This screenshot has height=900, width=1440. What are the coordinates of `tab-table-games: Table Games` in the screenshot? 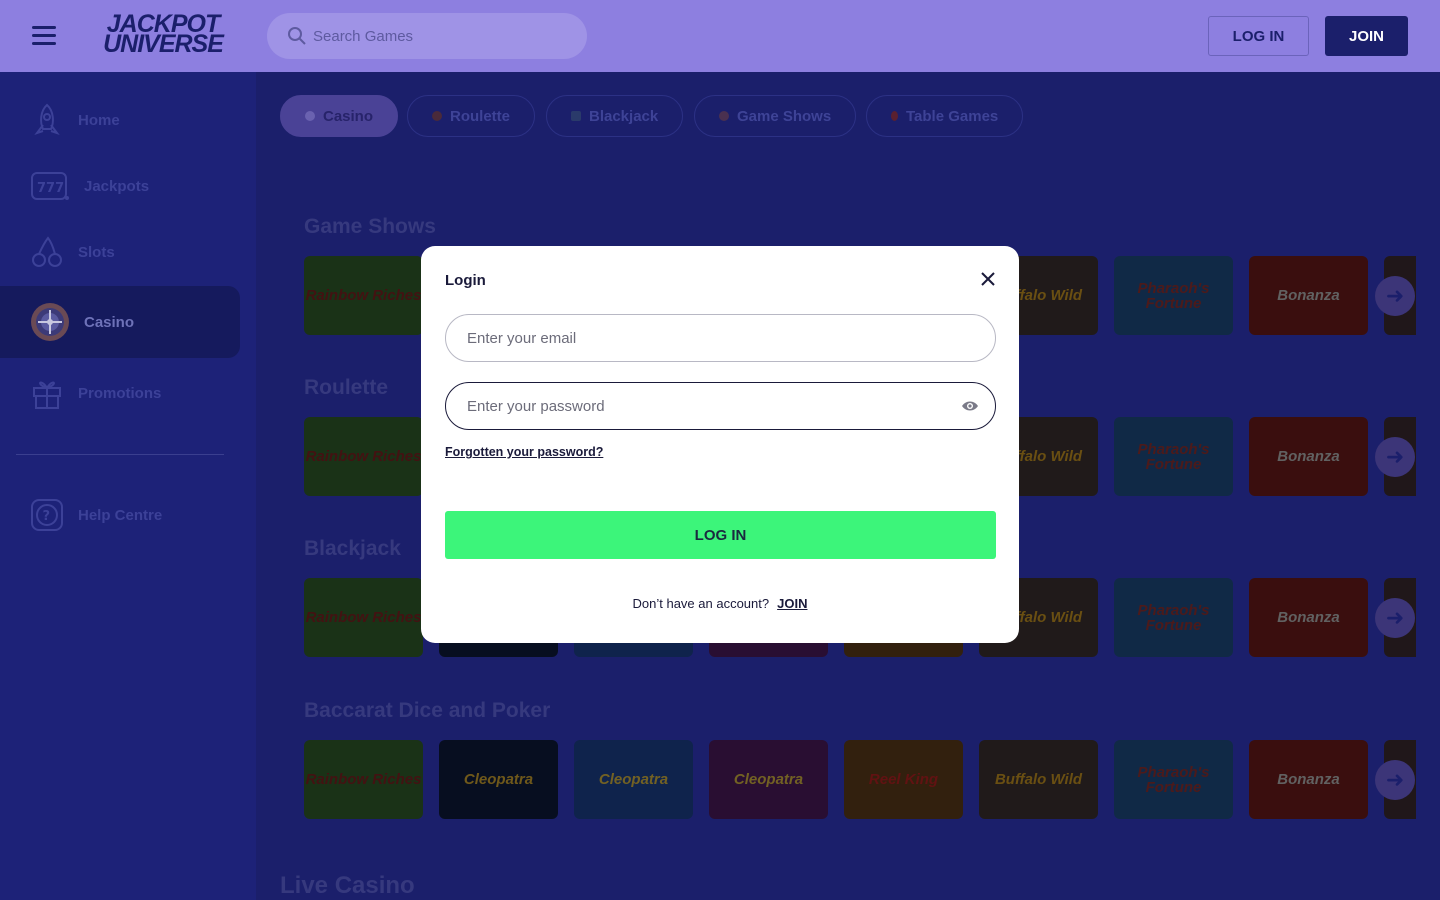 It's located at (945, 116).